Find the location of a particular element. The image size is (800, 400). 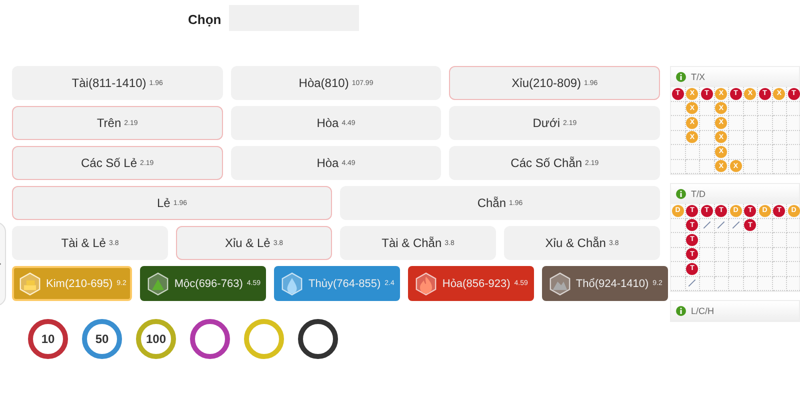

betting-chip: 10 is located at coordinates (48, 339).